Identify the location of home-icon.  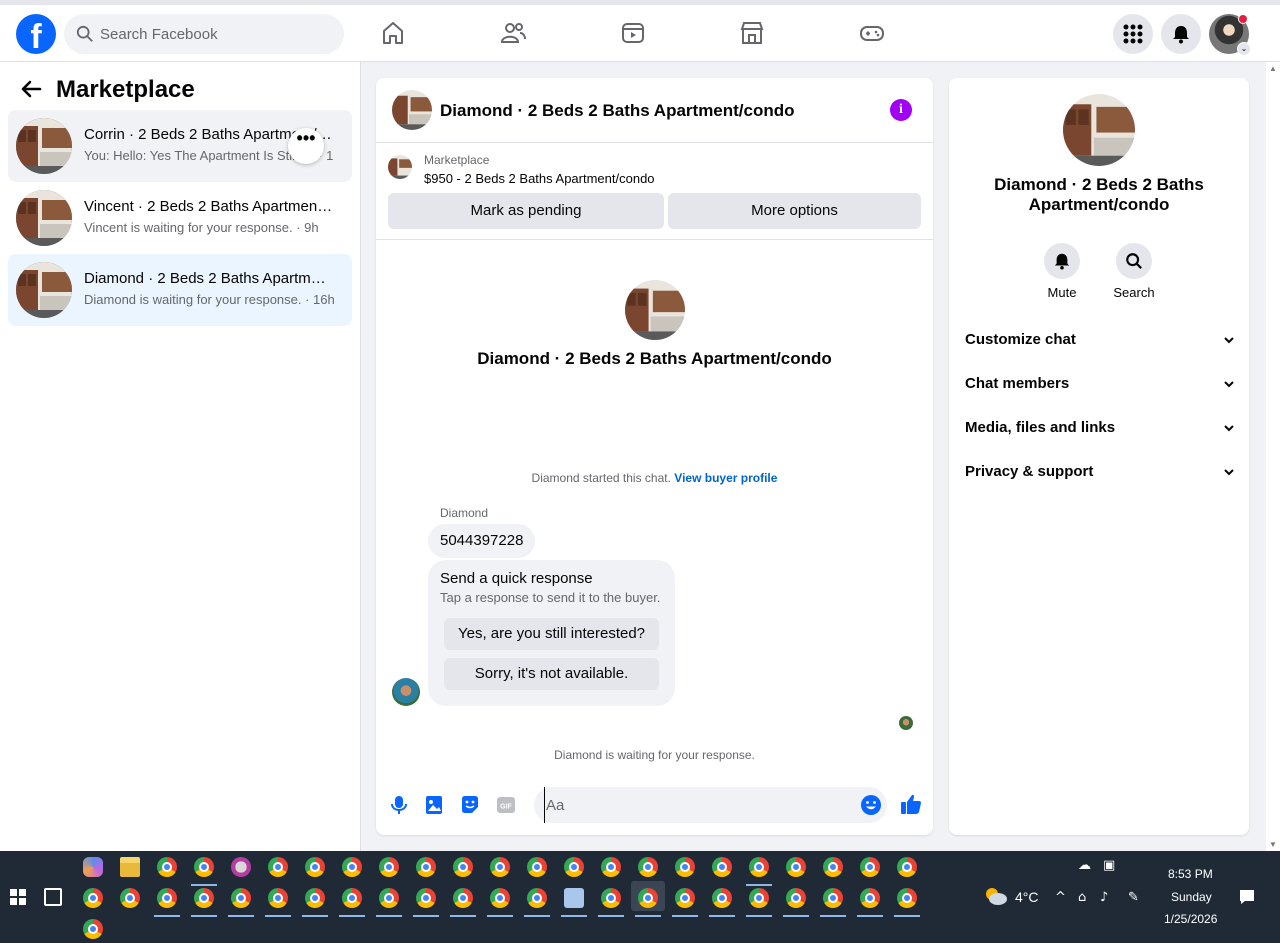
(393, 33).